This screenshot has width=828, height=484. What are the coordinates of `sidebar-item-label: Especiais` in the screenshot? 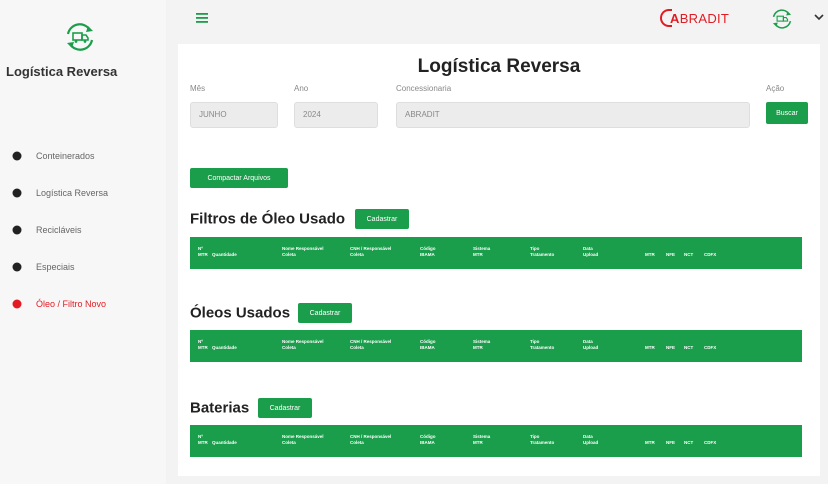 It's located at (55, 266).